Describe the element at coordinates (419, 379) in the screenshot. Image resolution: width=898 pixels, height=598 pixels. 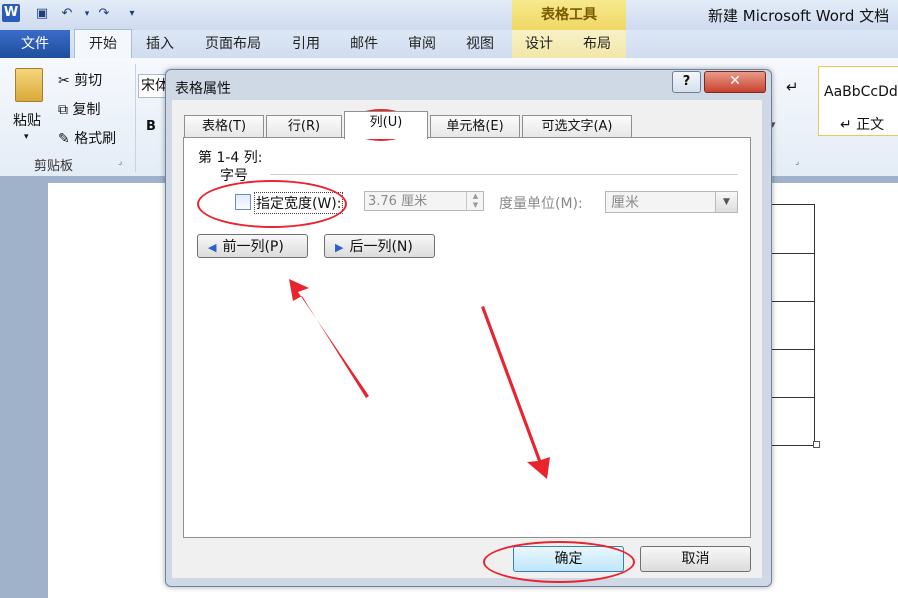
I see `annotation-arrows` at that location.